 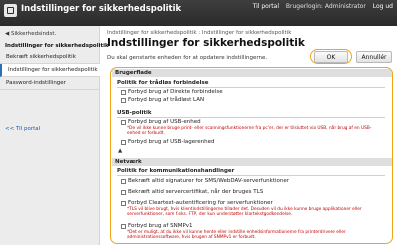 I want to click on login-user-label: Brugerlogin:, so click(x=304, y=6).